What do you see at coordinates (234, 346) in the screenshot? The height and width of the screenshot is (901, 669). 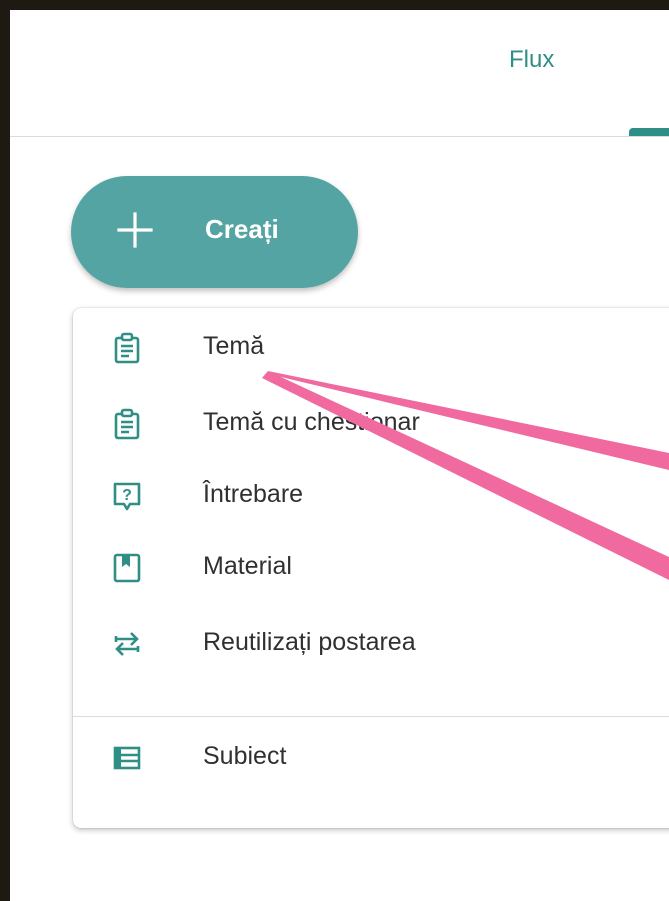 I see `menu-item-label: Temă` at bounding box center [234, 346].